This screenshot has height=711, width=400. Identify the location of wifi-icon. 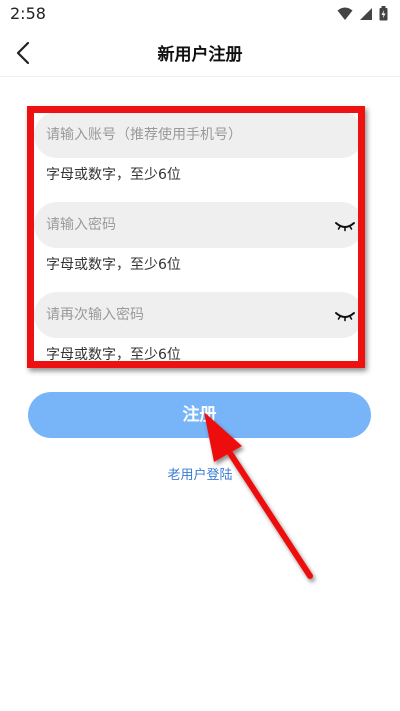
(345, 15).